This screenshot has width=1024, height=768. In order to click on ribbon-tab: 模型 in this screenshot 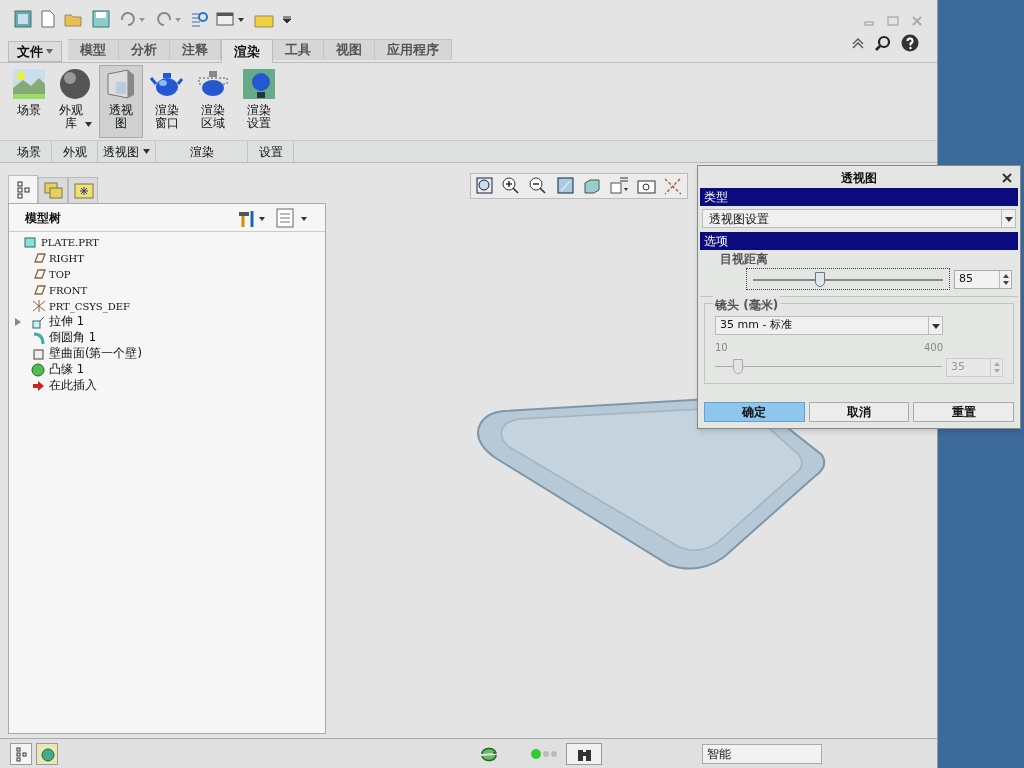, I will do `click(93, 49)`.